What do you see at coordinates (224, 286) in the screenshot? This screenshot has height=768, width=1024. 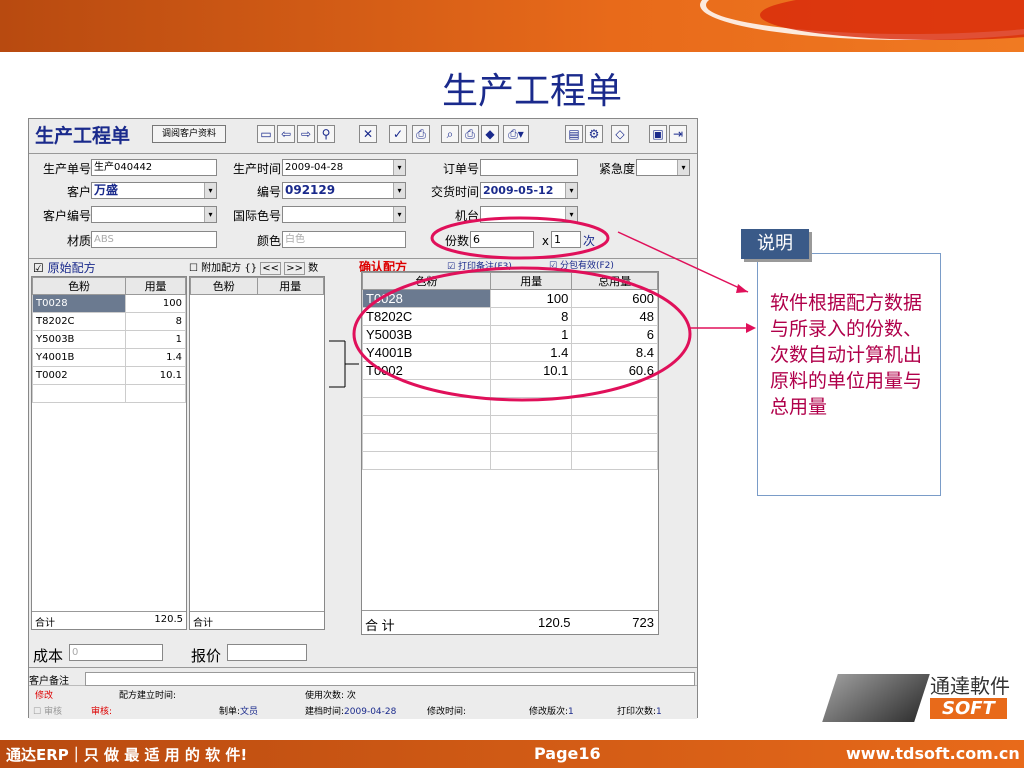 I see `extra-col-powder: 色粉` at bounding box center [224, 286].